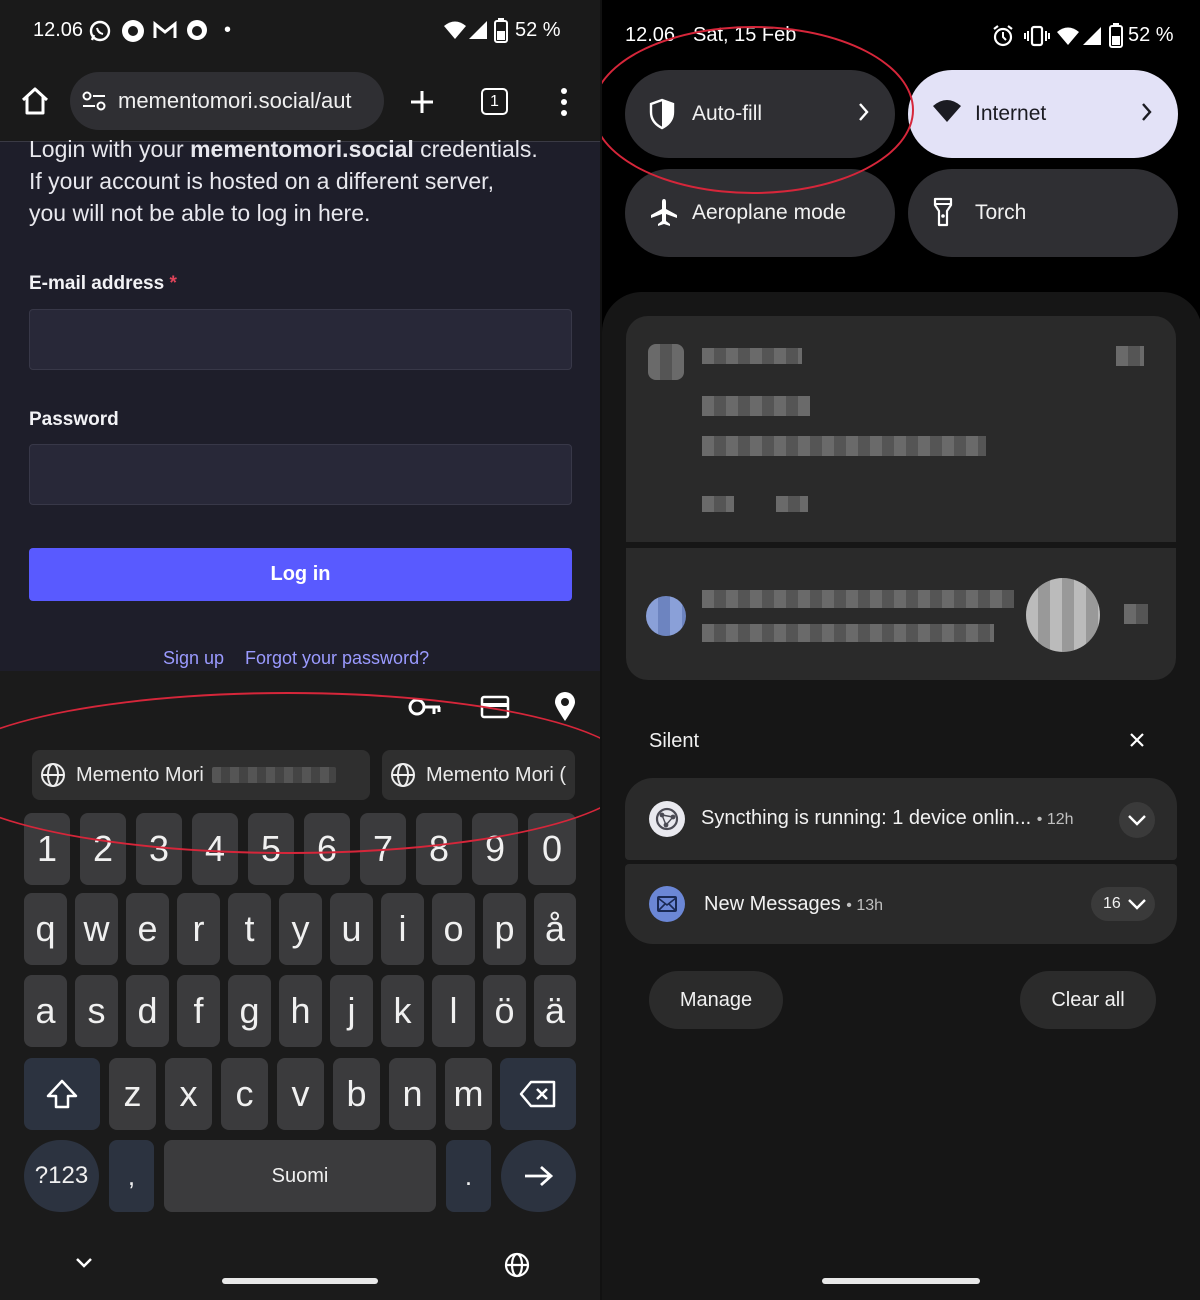 This screenshot has height=1300, width=1200. I want to click on key-j: j, so click(351, 1011).